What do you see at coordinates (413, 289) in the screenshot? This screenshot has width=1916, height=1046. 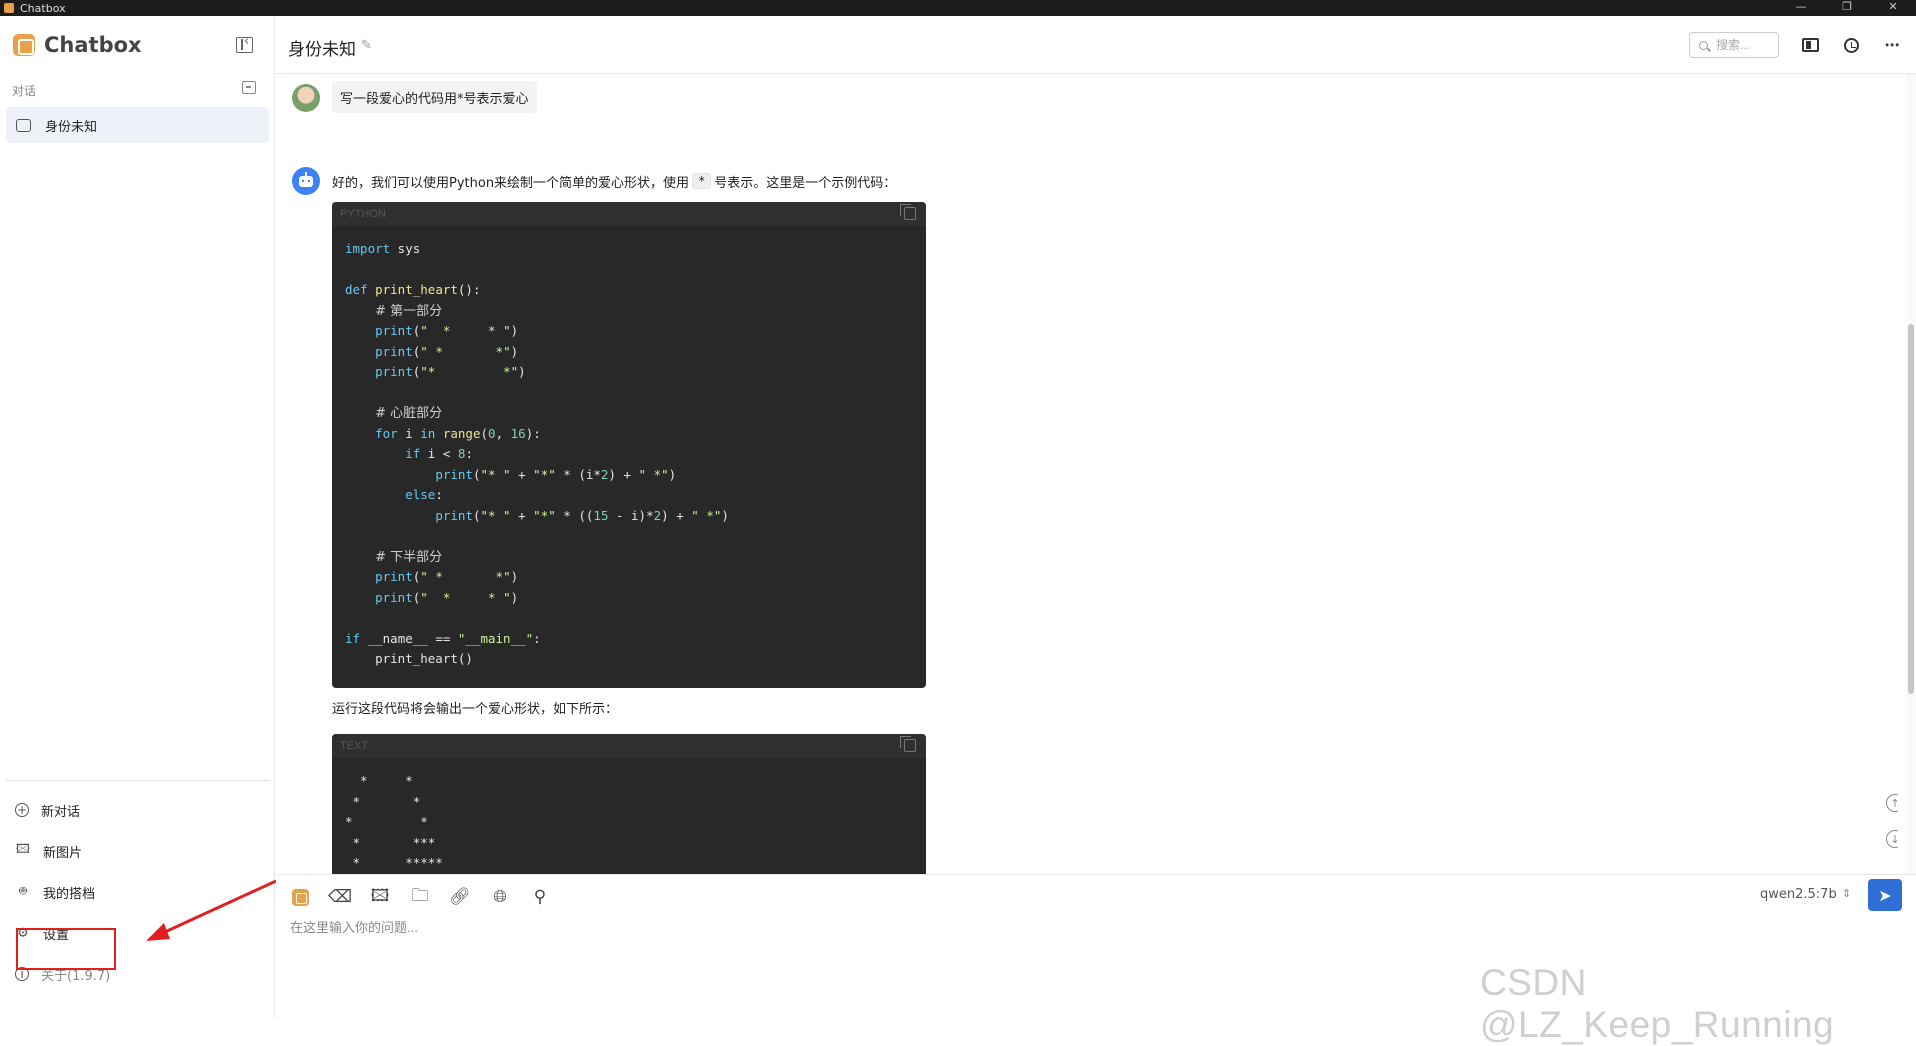 I see `code-line: def print_heart():` at bounding box center [413, 289].